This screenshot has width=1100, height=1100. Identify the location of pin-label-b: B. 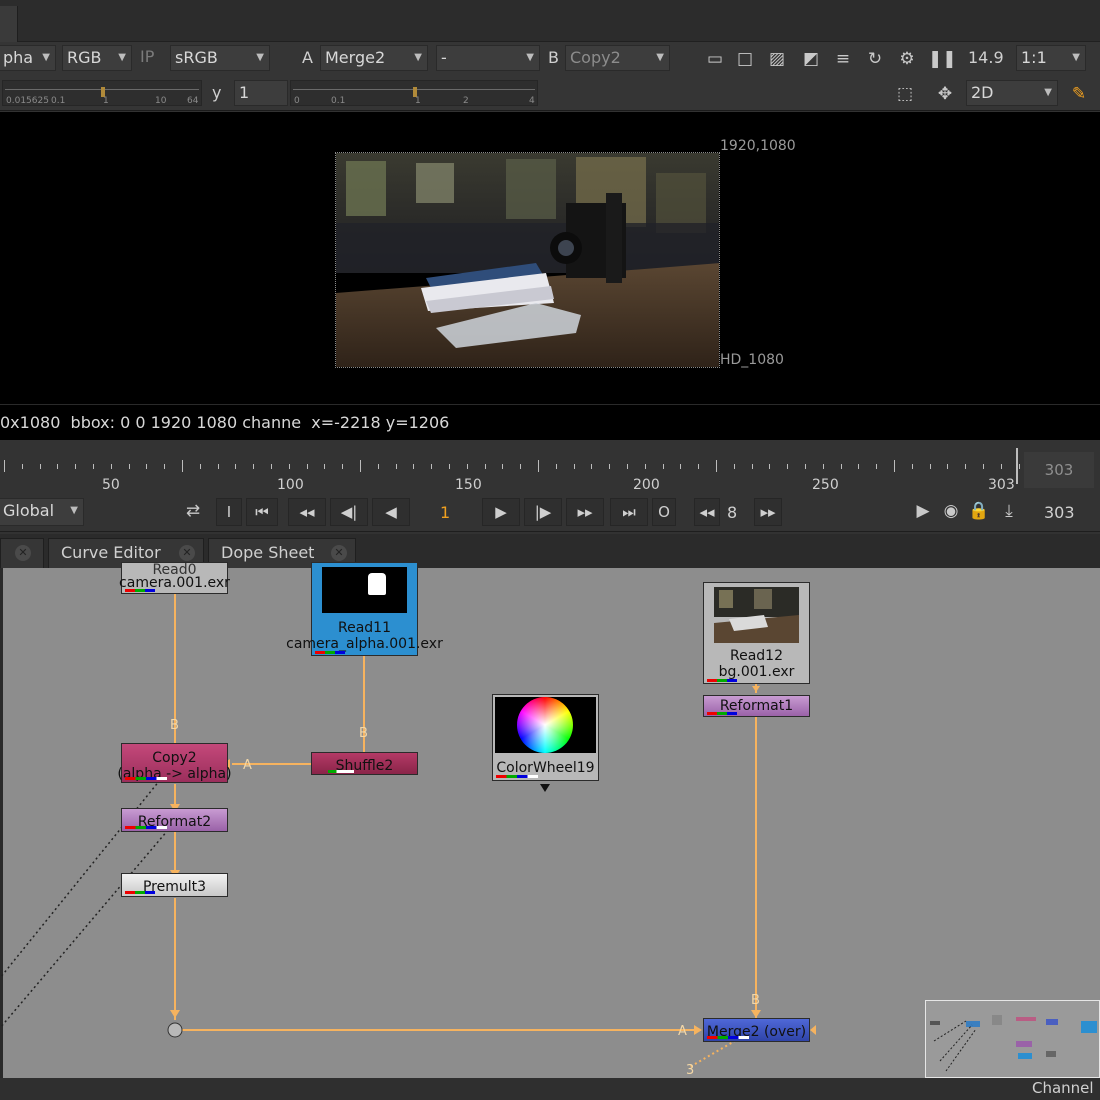
(363, 733).